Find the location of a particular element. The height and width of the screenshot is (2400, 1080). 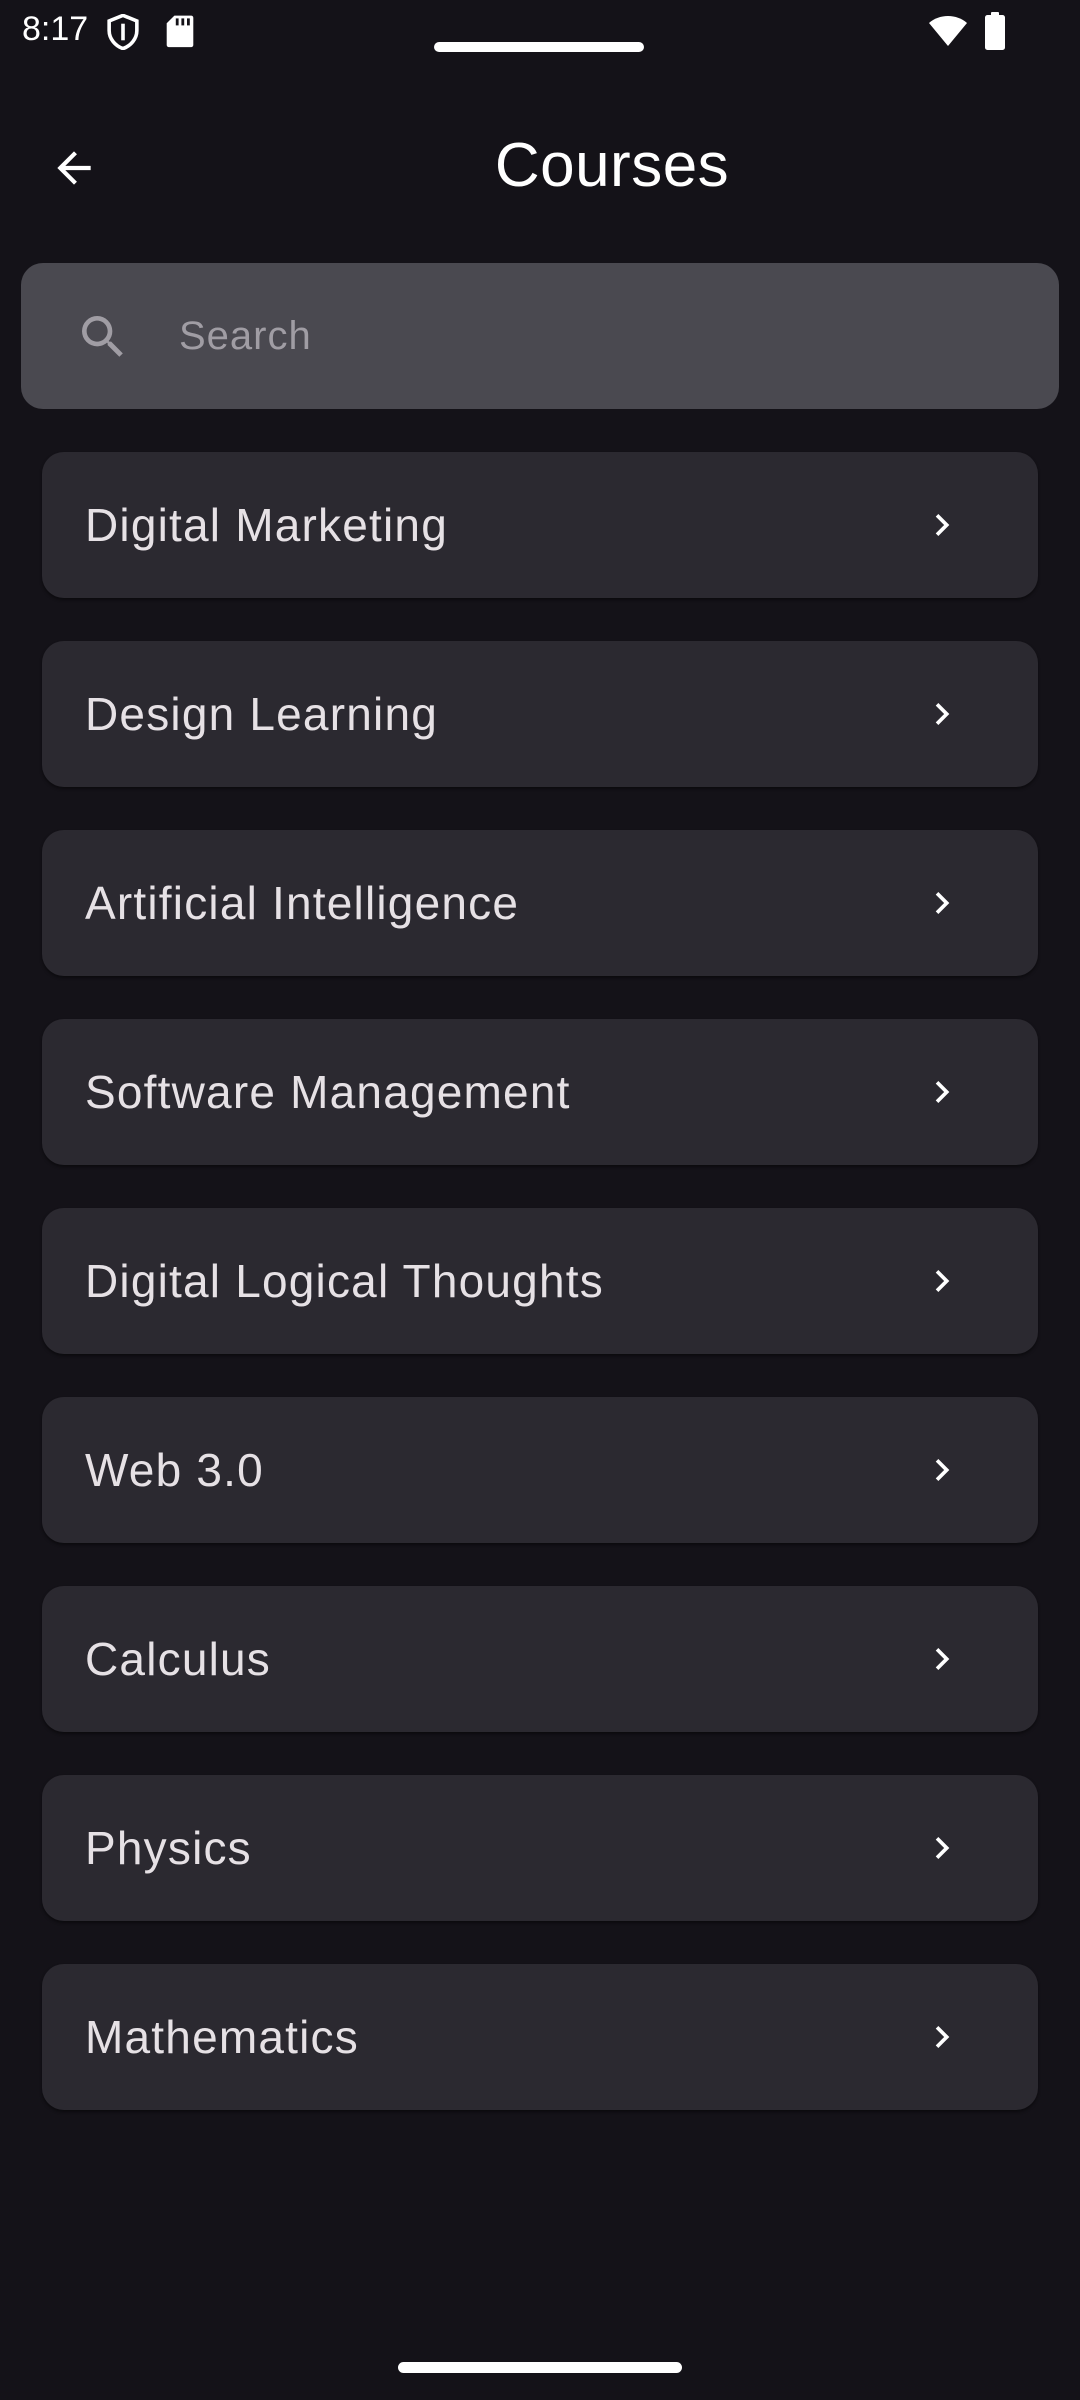

page-title-text: Courses is located at coordinates (612, 165).